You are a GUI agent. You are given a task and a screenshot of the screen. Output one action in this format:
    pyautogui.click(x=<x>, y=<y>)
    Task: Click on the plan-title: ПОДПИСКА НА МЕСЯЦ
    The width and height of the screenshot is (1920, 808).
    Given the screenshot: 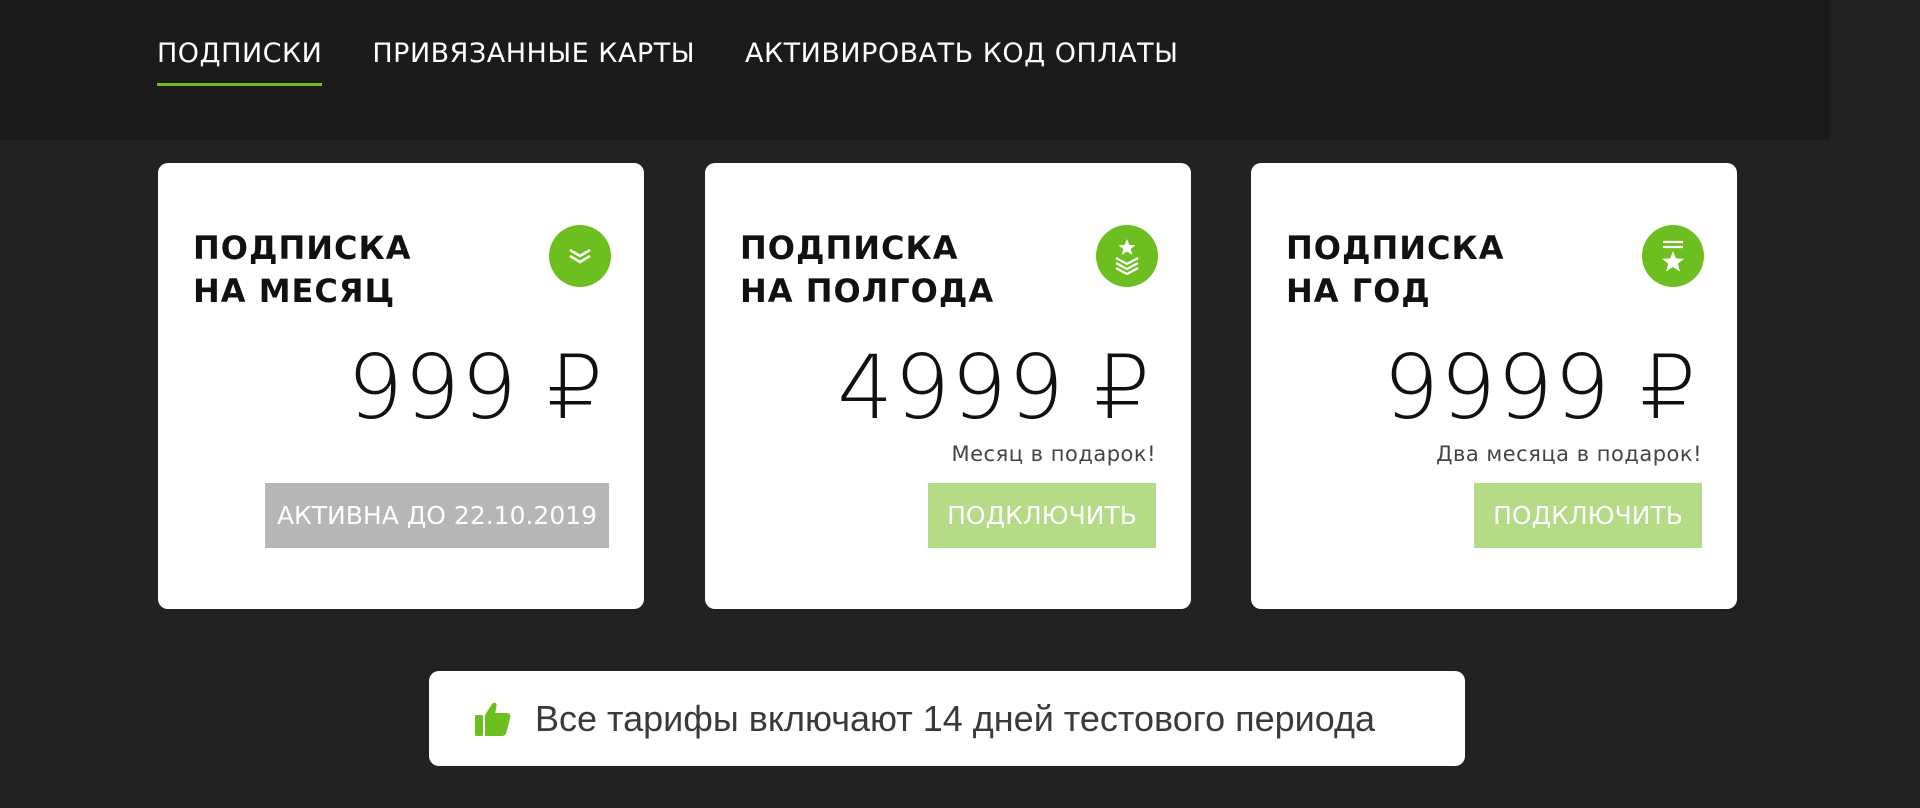 What is the action you would take?
    pyautogui.click(x=302, y=270)
    